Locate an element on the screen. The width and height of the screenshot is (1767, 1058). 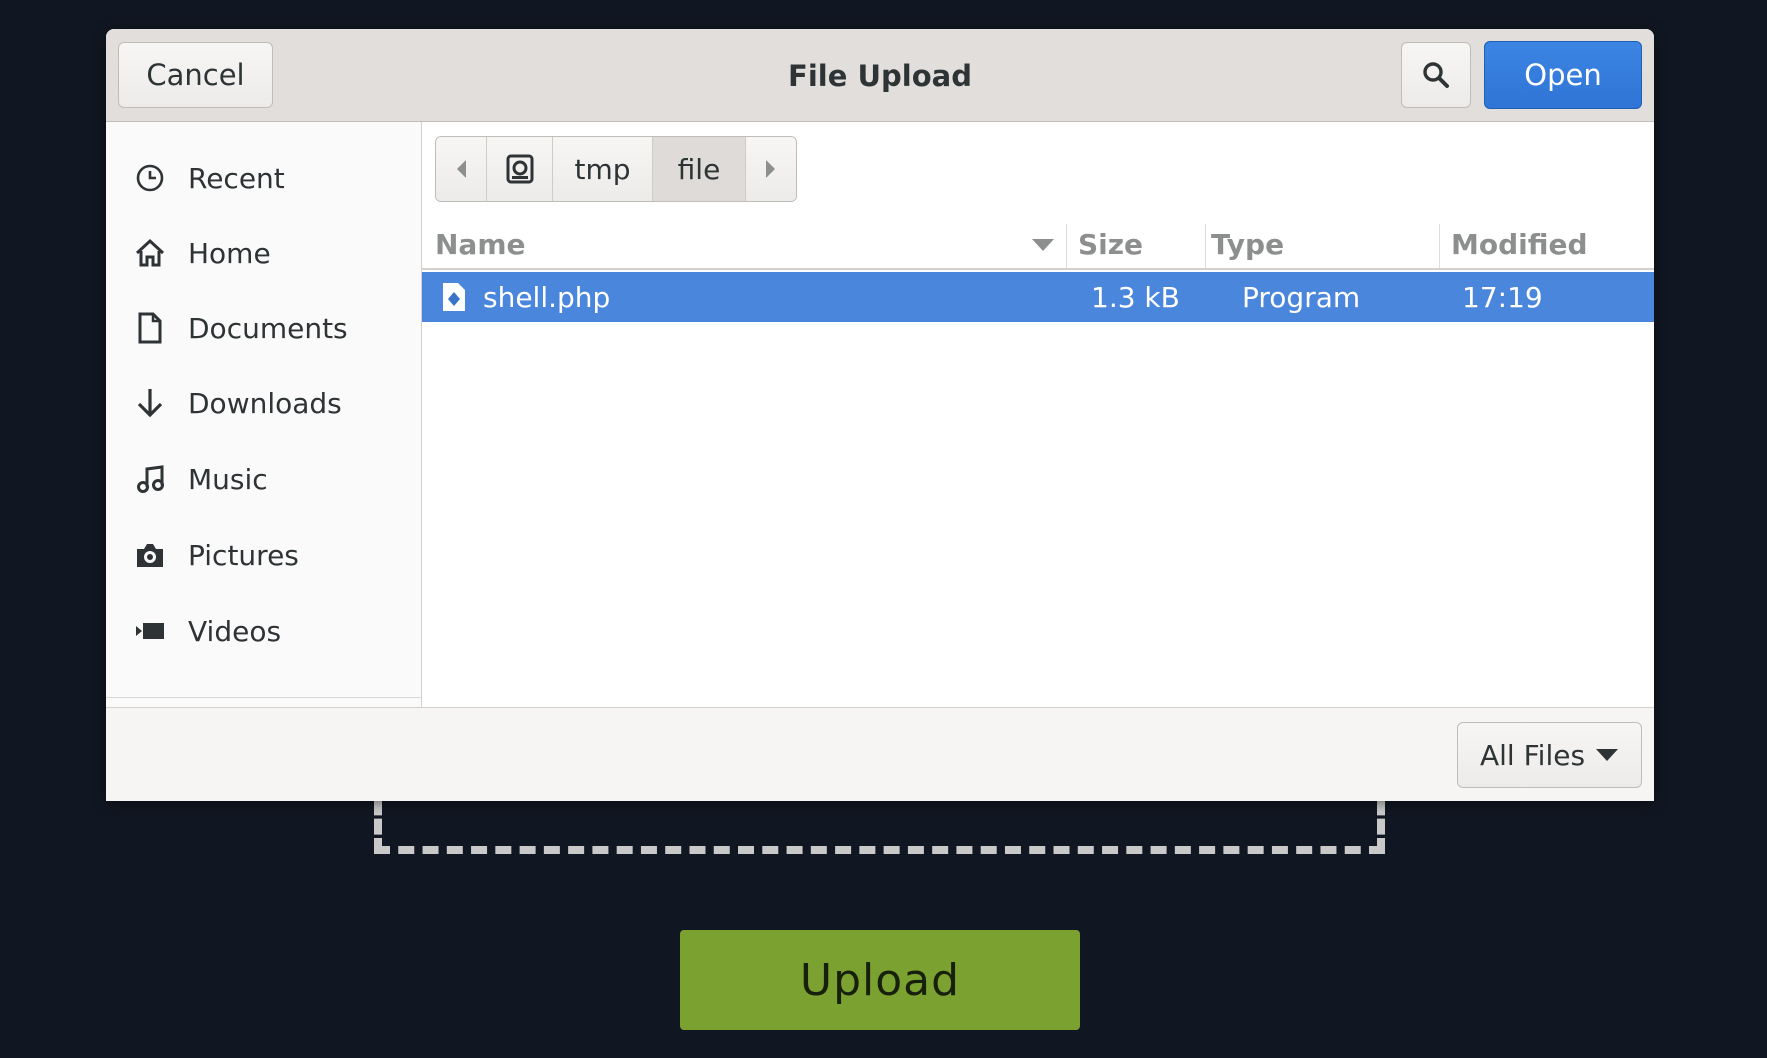
sidebar-item-pictures: Pictures is located at coordinates (263, 555).